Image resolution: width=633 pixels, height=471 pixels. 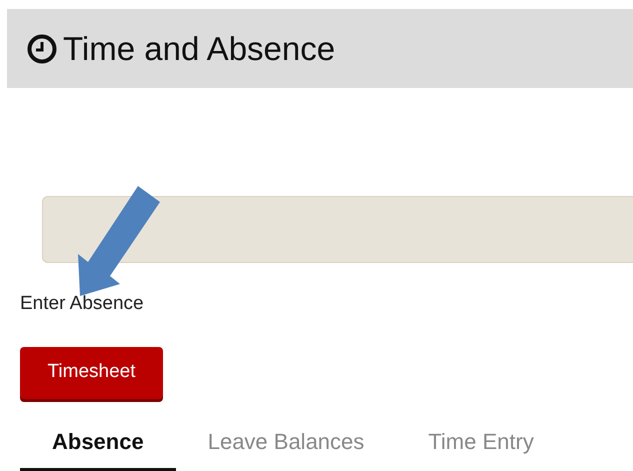 What do you see at coordinates (286, 443) in the screenshot?
I see `tab: Leave Balances` at bounding box center [286, 443].